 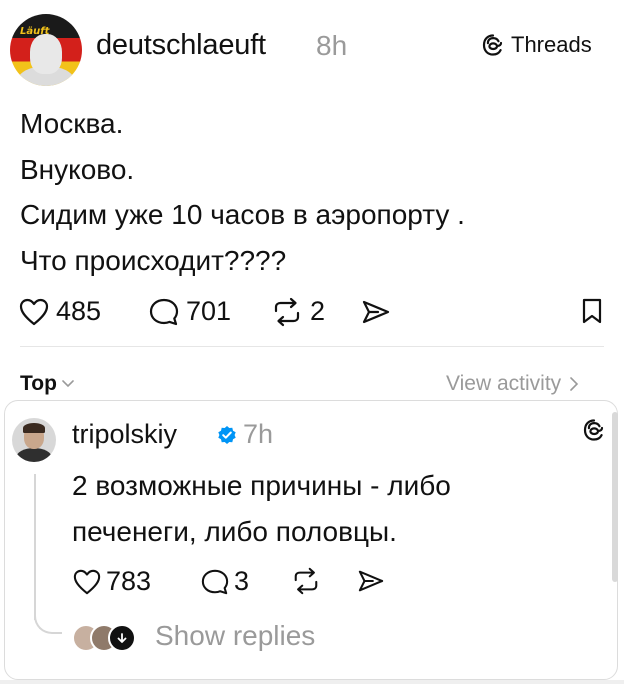 I want to click on reply-avatars-stack, so click(x=107, y=638).